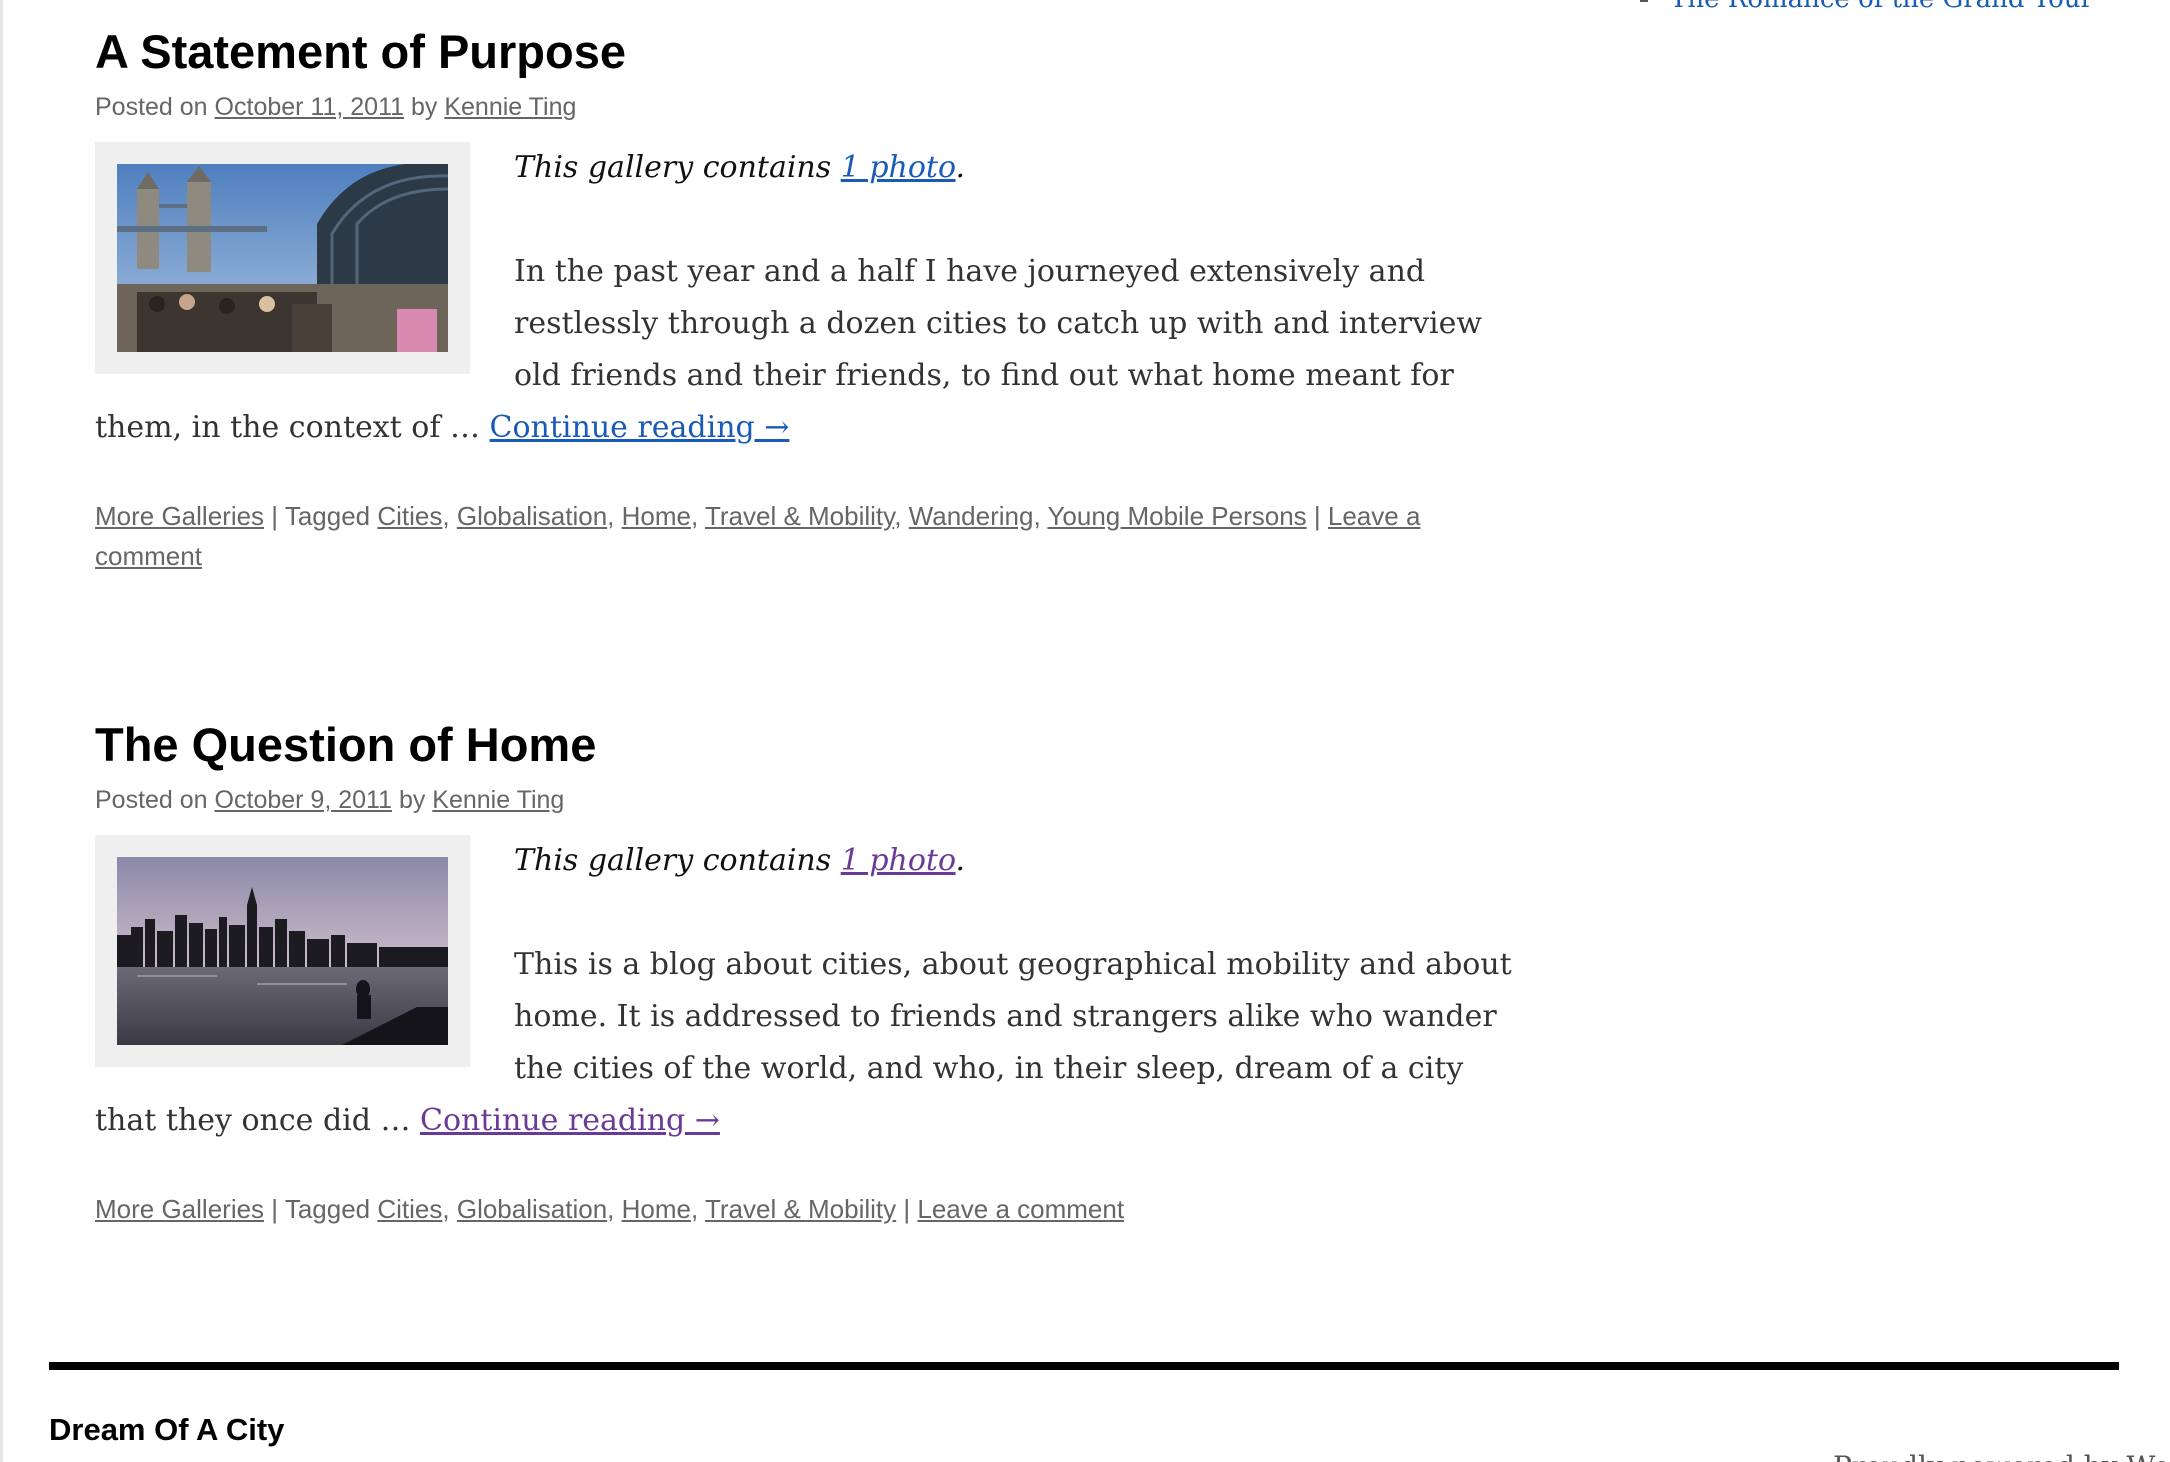 The width and height of the screenshot is (2170, 1462). What do you see at coordinates (1084, 1366) in the screenshot?
I see `footer-divider` at bounding box center [1084, 1366].